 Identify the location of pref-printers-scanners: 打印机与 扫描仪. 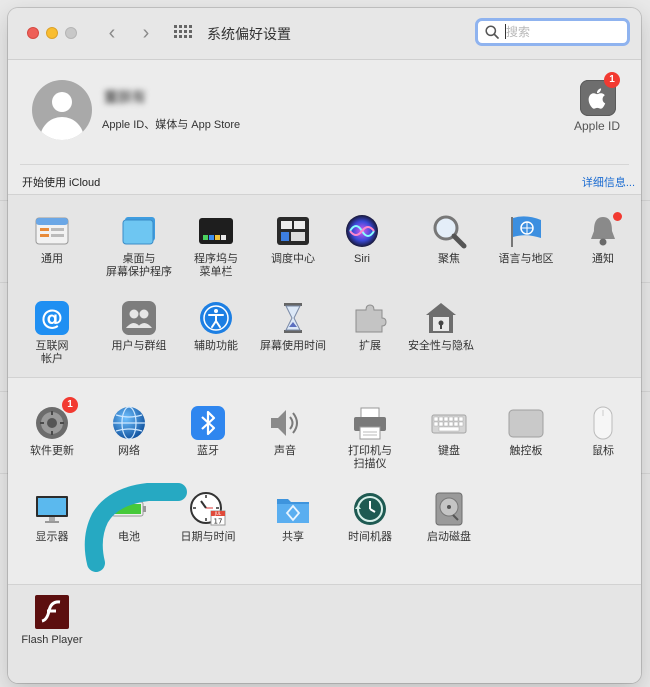
(370, 438).